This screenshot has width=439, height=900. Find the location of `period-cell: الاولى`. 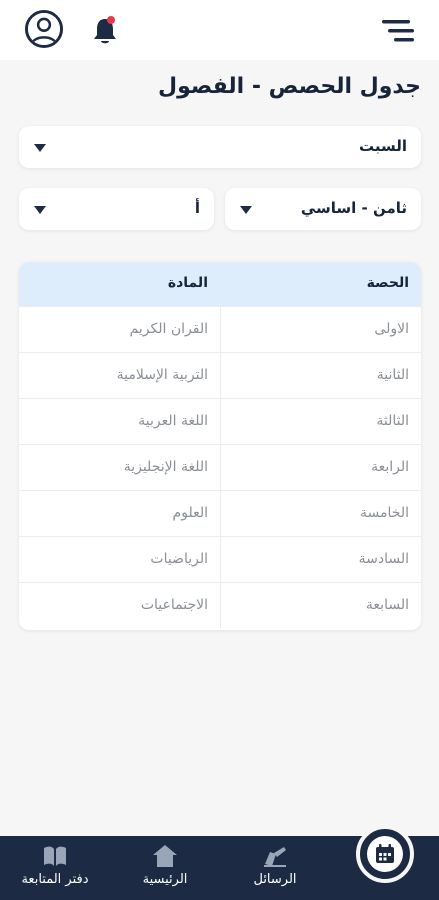

period-cell: الاولى is located at coordinates (320, 329).